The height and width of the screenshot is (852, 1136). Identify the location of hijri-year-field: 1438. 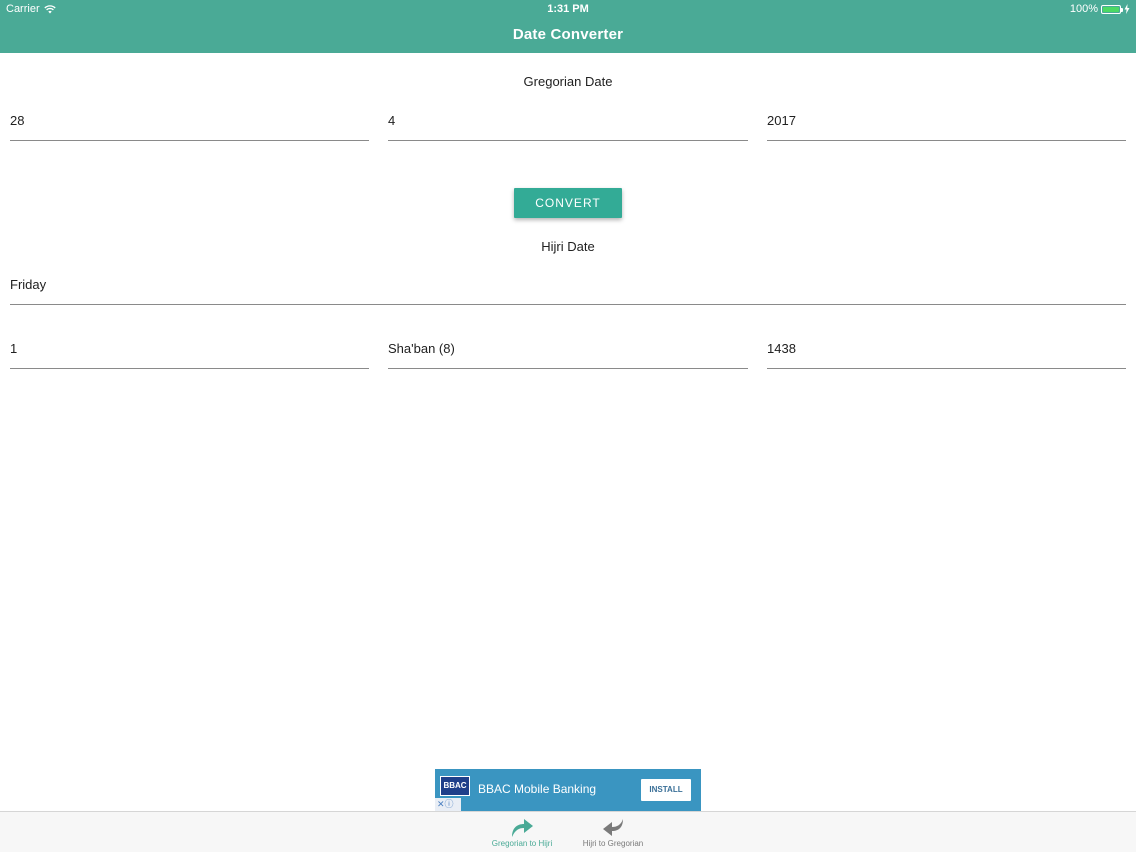
(946, 351).